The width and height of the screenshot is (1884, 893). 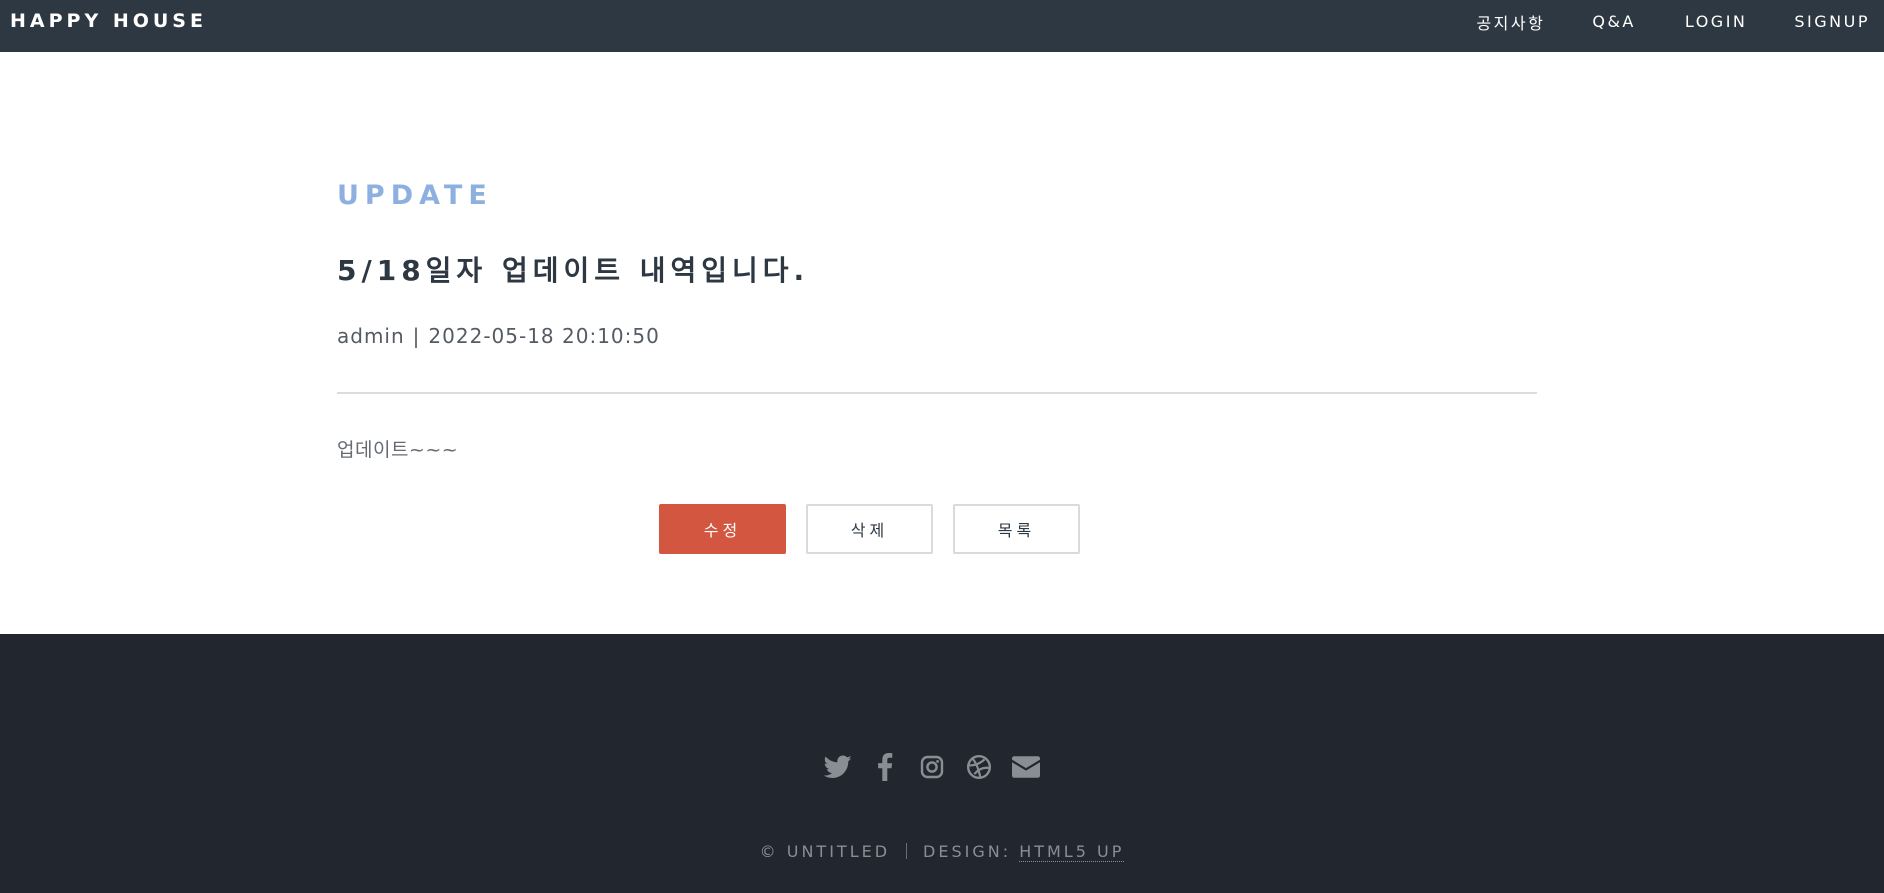 What do you see at coordinates (937, 393) in the screenshot?
I see `divider` at bounding box center [937, 393].